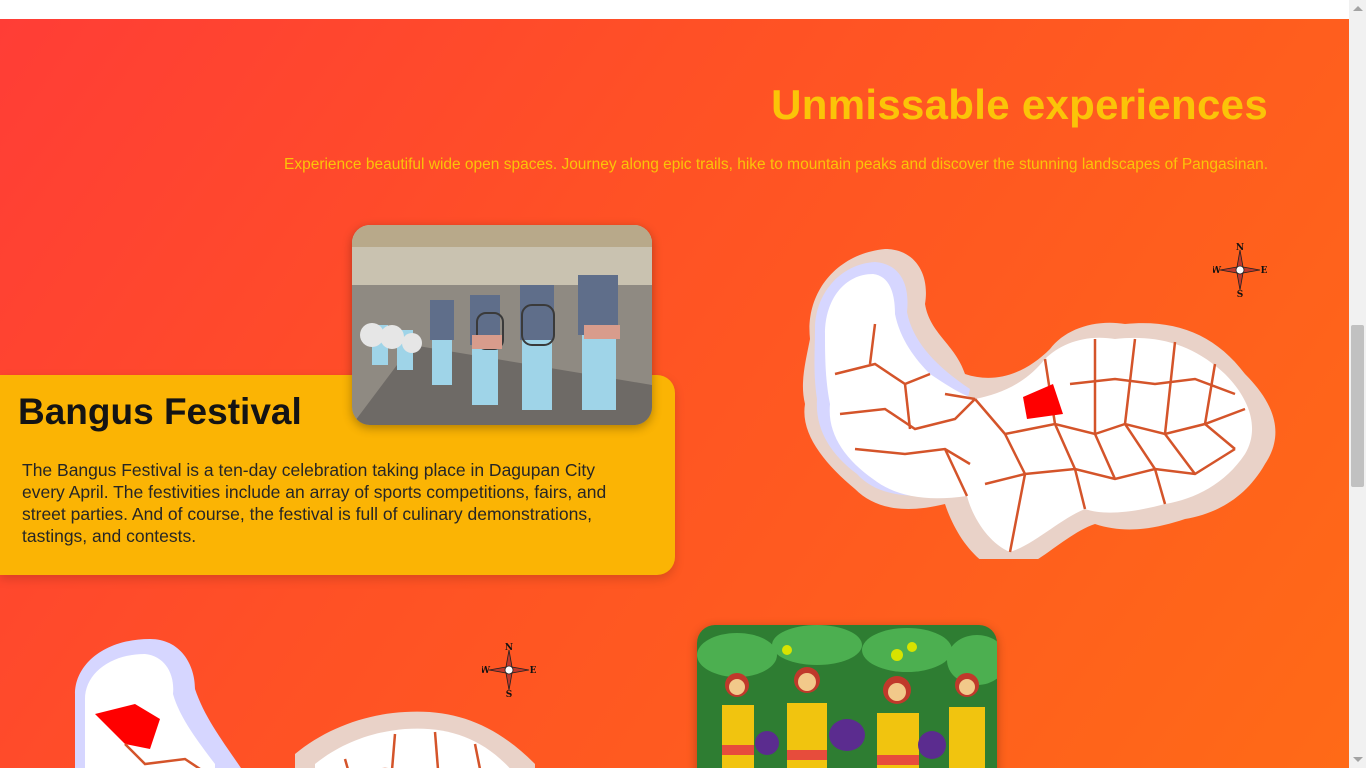  Describe the element at coordinates (674, 9) in the screenshot. I see `page-top-bar` at that location.